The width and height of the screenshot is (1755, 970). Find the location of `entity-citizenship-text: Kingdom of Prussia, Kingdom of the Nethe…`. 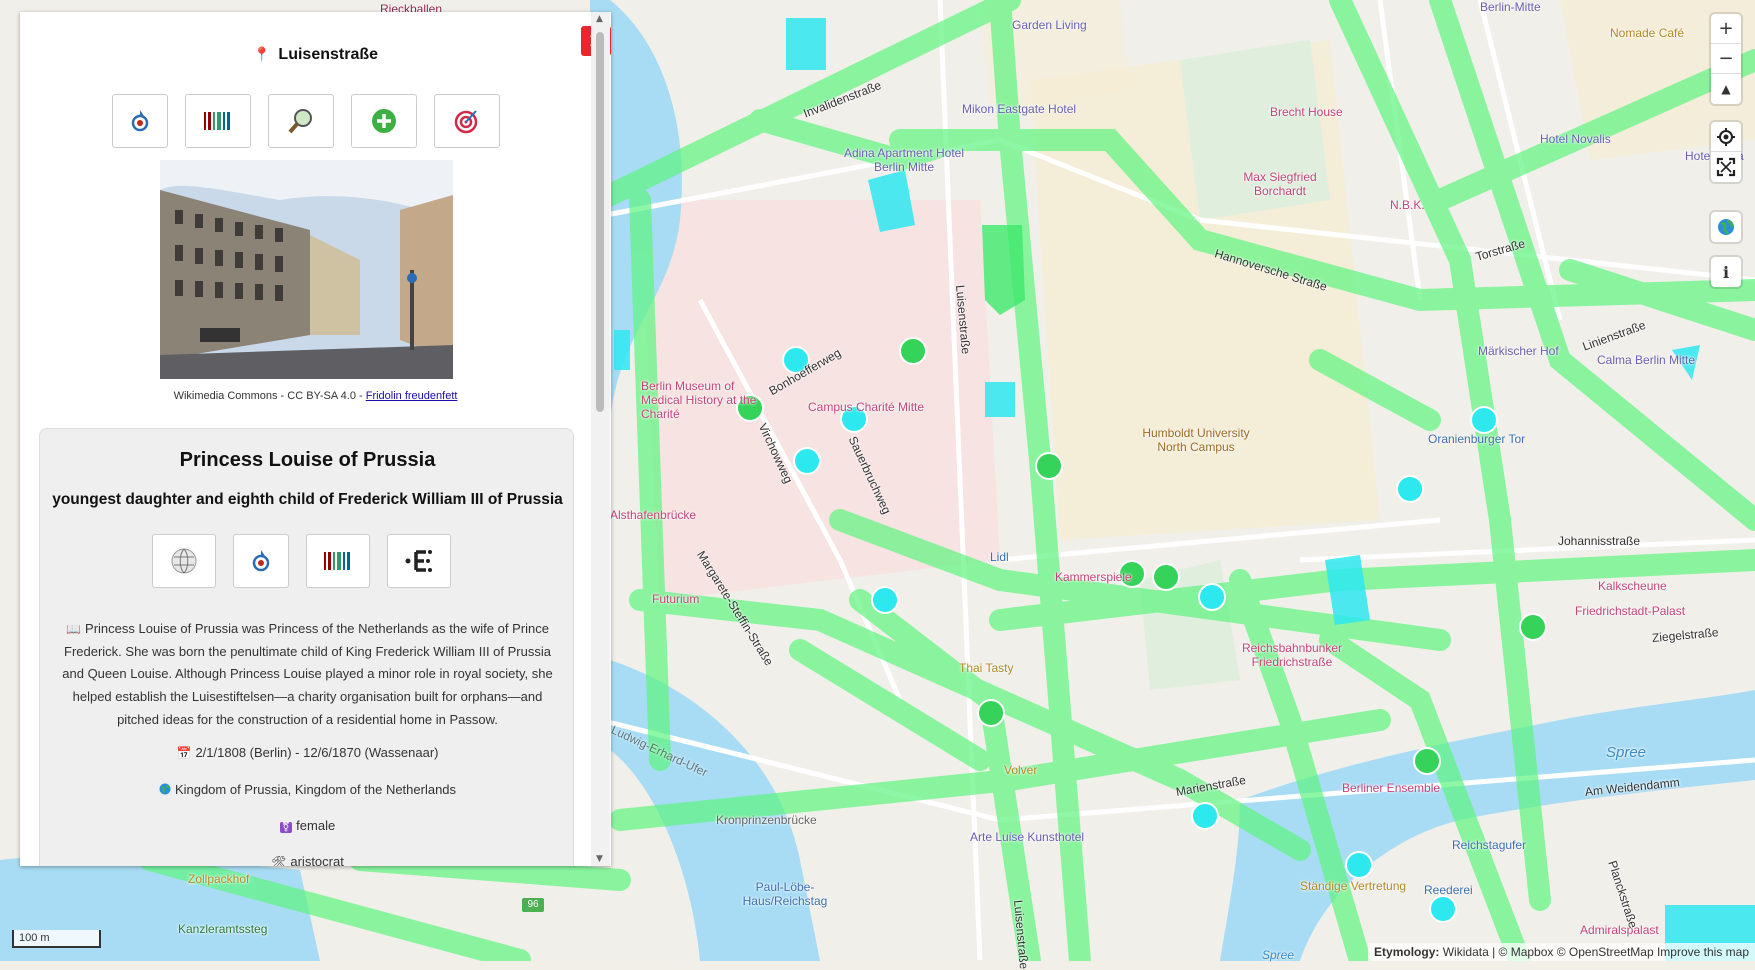

entity-citizenship-text: Kingdom of Prussia, Kingdom of the Nethe… is located at coordinates (315, 789).